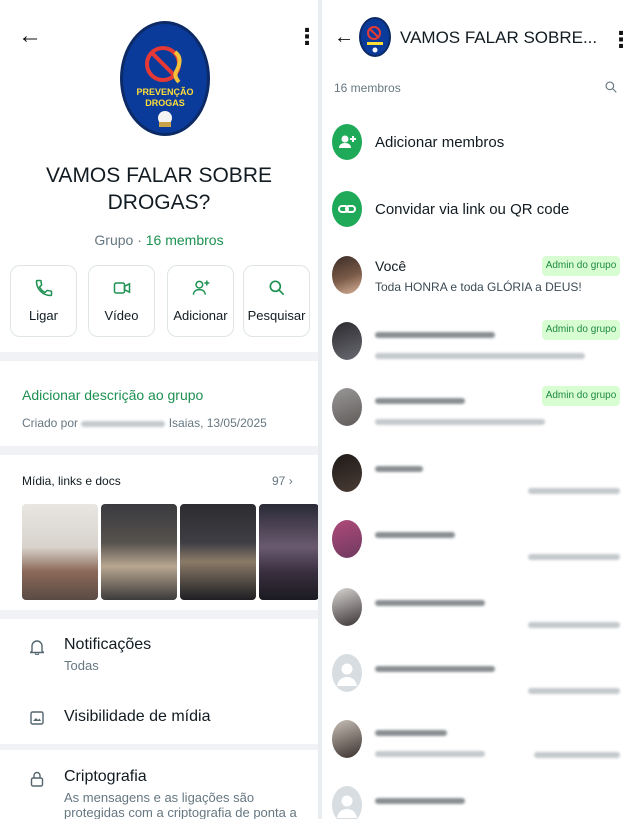 The width and height of the screenshot is (627, 819). I want to click on created-by-text: Criado por Isaias, 13/05/2025, so click(144, 423).